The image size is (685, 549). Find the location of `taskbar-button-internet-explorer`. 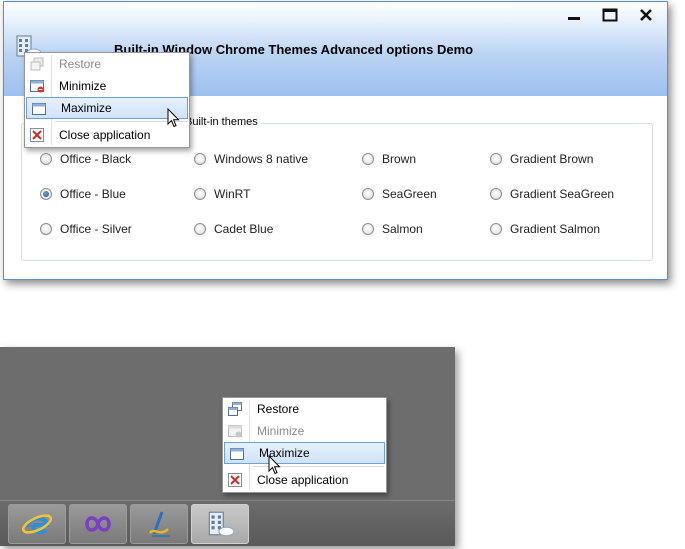

taskbar-button-internet-explorer is located at coordinates (37, 524).